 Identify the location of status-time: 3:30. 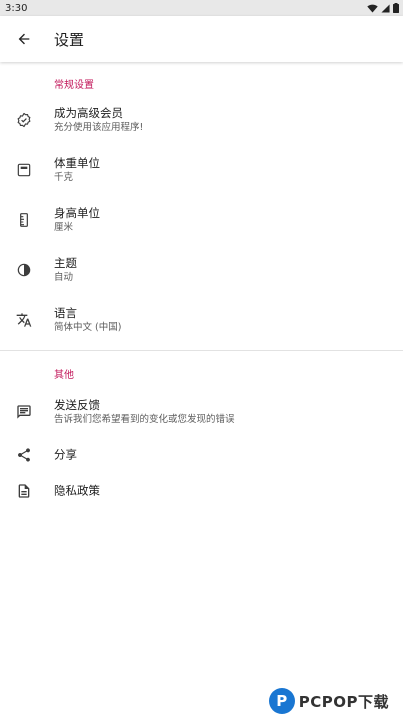
(16, 8).